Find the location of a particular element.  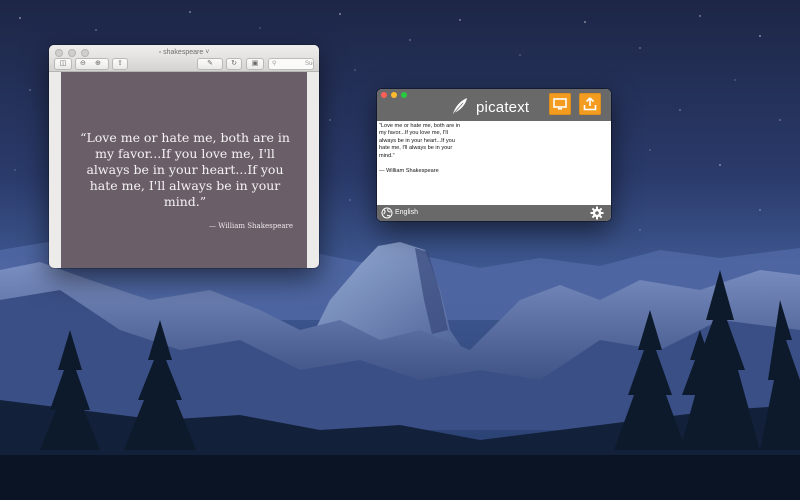

text-signature: — William Shakespeare is located at coordinates (409, 171).